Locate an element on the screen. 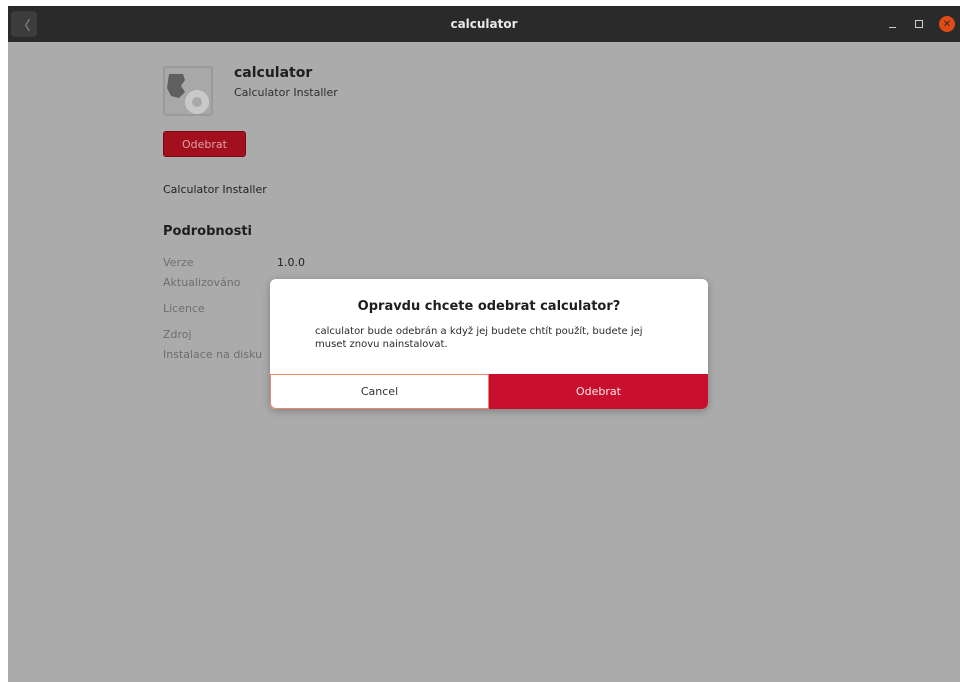 The width and height of the screenshot is (960, 682). cancel-button: Cancel is located at coordinates (379, 391).